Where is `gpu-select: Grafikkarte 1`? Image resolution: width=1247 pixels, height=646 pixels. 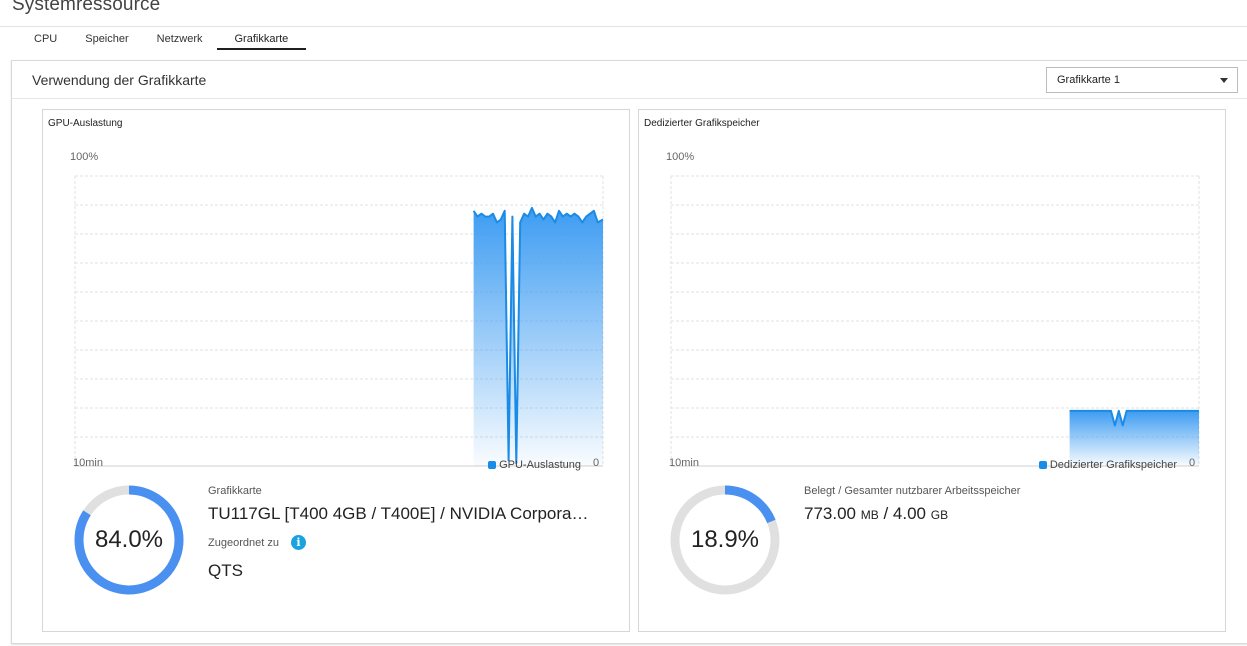 gpu-select: Grafikkarte 1 is located at coordinates (1142, 80).